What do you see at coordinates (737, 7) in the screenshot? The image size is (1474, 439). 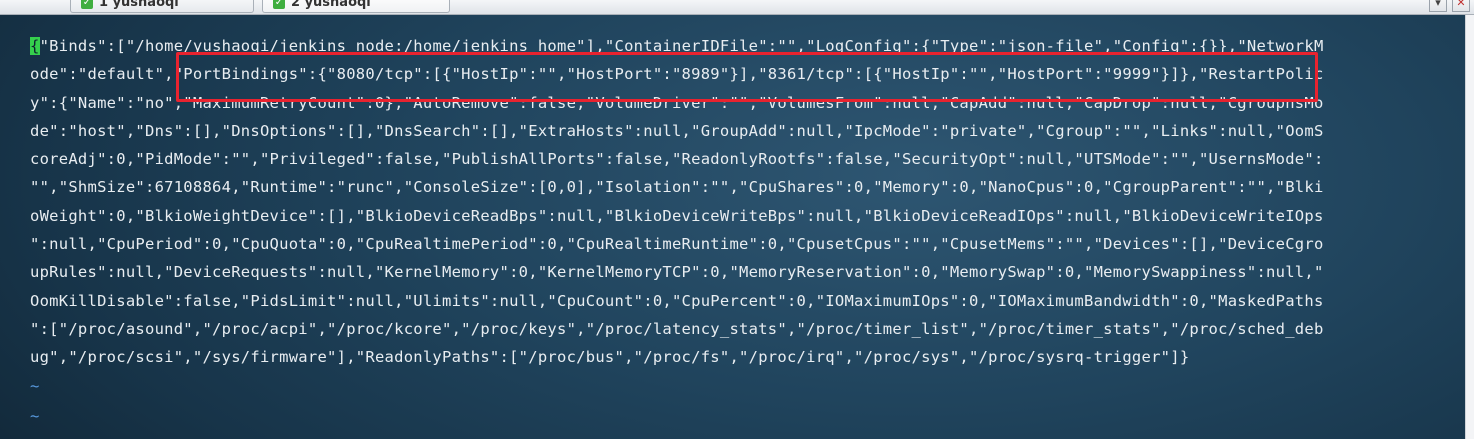 I see `session-tab-bar: ✓ 1 yushaoqi ✓ 2 yushaoqi ▾ ✕` at bounding box center [737, 7].